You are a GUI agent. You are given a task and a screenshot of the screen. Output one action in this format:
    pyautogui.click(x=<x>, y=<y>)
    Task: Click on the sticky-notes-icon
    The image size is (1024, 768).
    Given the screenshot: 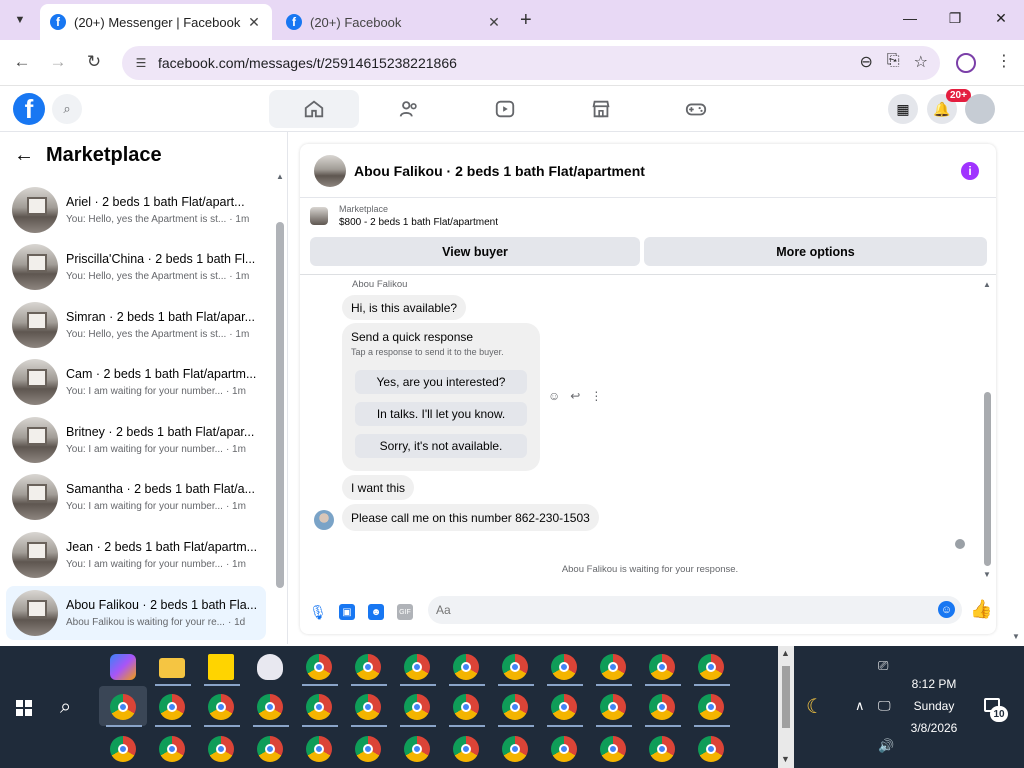 What is the action you would take?
    pyautogui.click(x=221, y=667)
    